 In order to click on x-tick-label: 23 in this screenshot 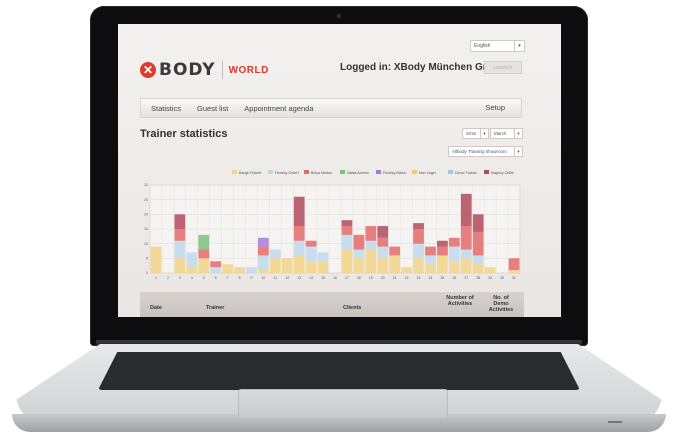, I will do `click(419, 278)`.